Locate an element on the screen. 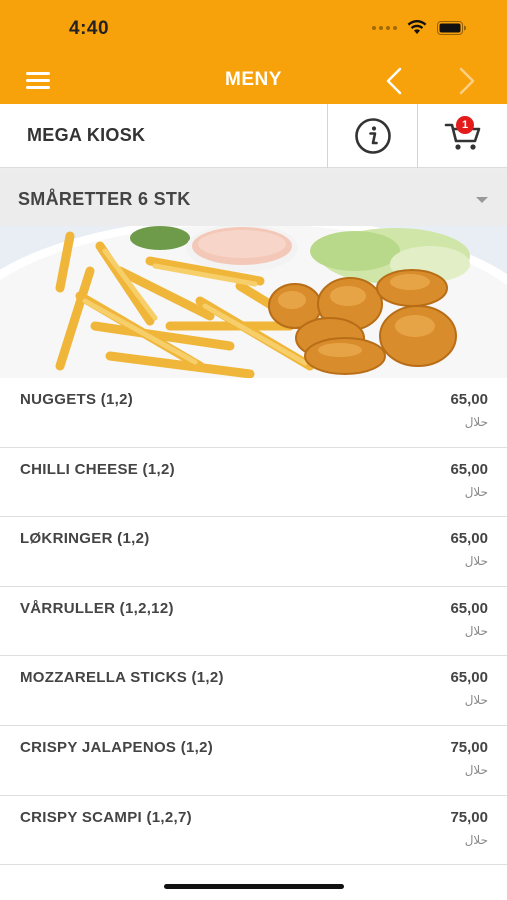  battery-icon is located at coordinates (452, 27).